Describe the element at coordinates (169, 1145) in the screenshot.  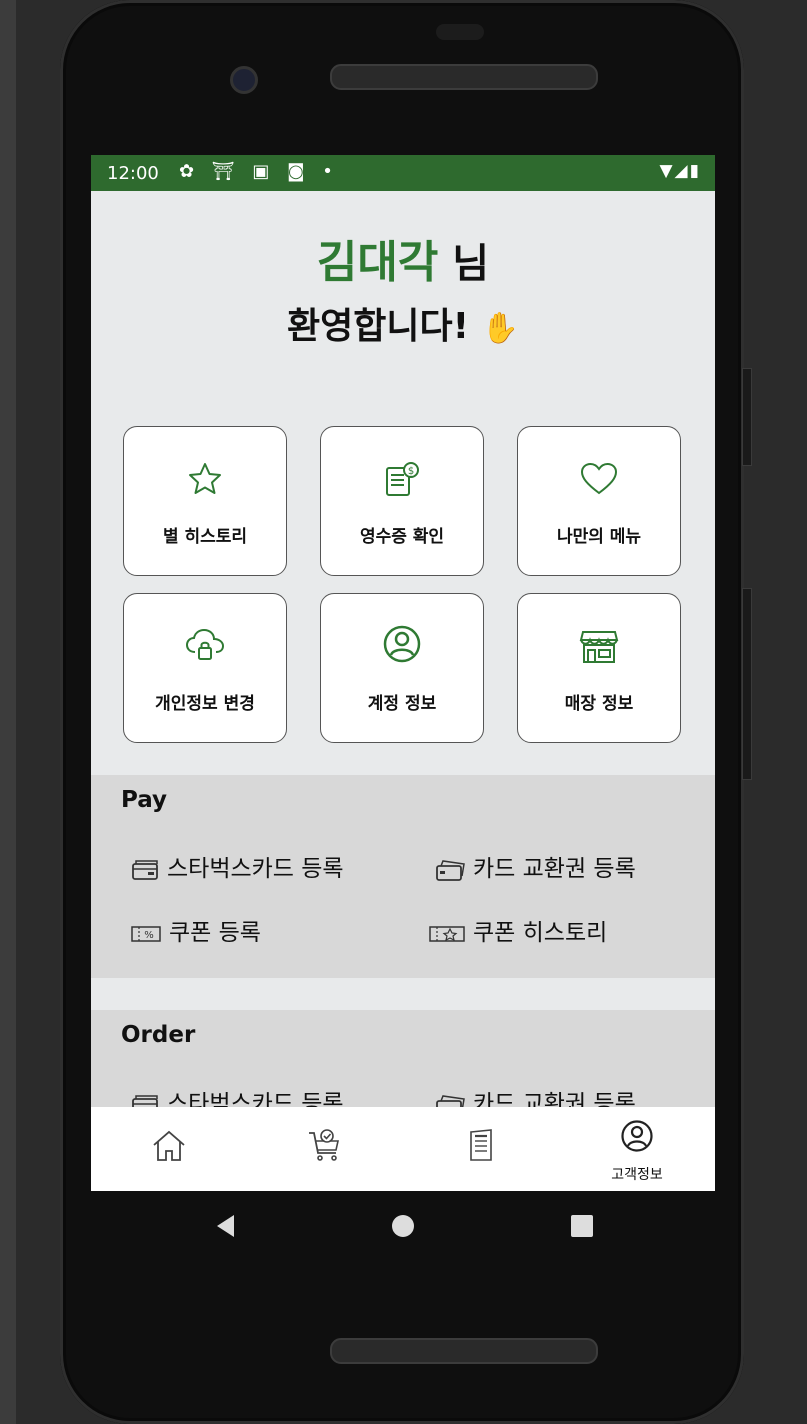
I see `home-icon` at that location.